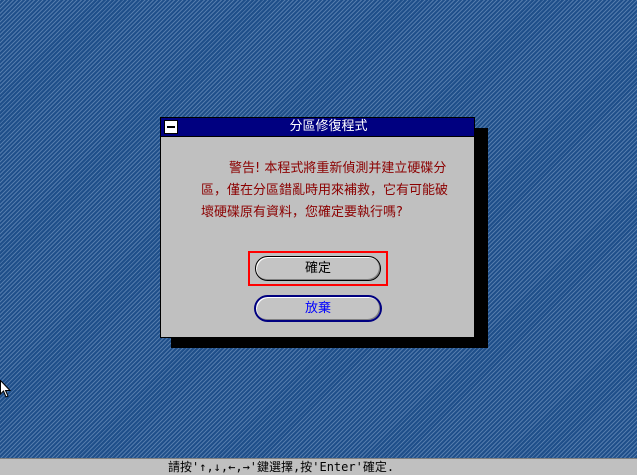 The height and width of the screenshot is (475, 637). I want to click on dialog-titlebar: 分區修復程式, so click(317, 127).